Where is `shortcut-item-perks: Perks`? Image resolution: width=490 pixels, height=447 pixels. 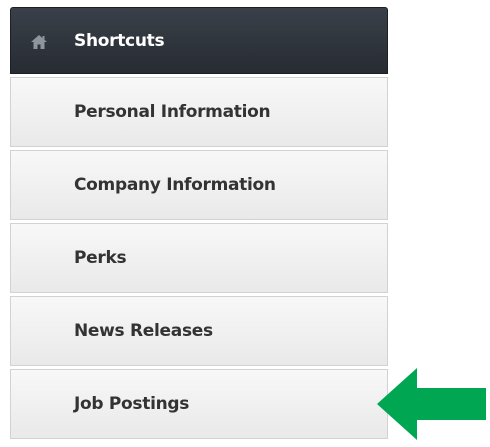 shortcut-item-perks: Perks is located at coordinates (199, 258).